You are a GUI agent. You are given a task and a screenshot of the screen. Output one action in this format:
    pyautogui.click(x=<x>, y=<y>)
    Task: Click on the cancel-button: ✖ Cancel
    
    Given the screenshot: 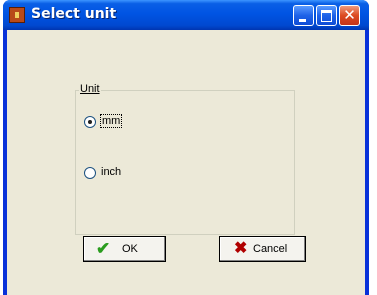 What is the action you would take?
    pyautogui.click(x=262, y=249)
    